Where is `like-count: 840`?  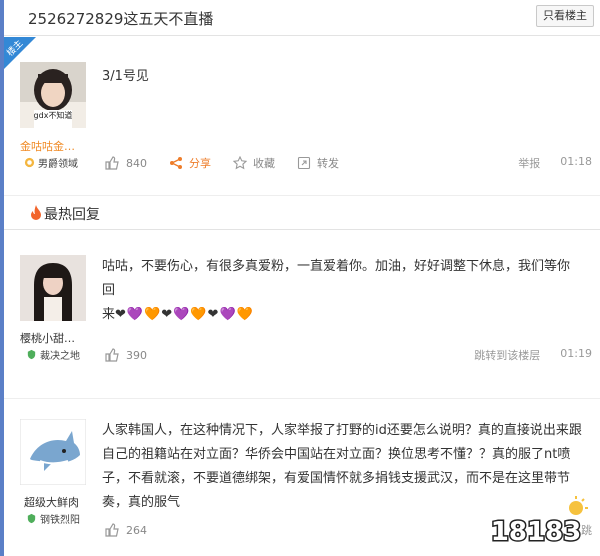 like-count: 840 is located at coordinates (136, 163).